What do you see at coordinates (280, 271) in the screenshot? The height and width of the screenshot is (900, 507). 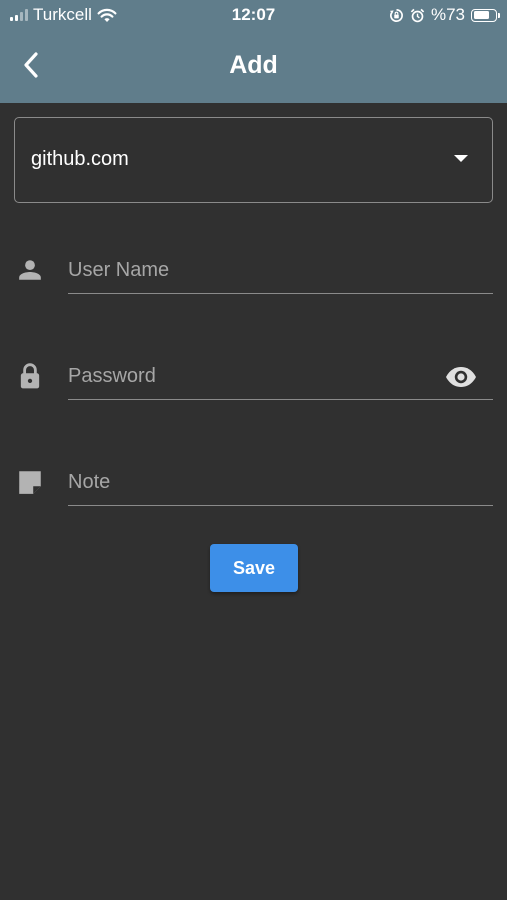 I see `username-input` at bounding box center [280, 271].